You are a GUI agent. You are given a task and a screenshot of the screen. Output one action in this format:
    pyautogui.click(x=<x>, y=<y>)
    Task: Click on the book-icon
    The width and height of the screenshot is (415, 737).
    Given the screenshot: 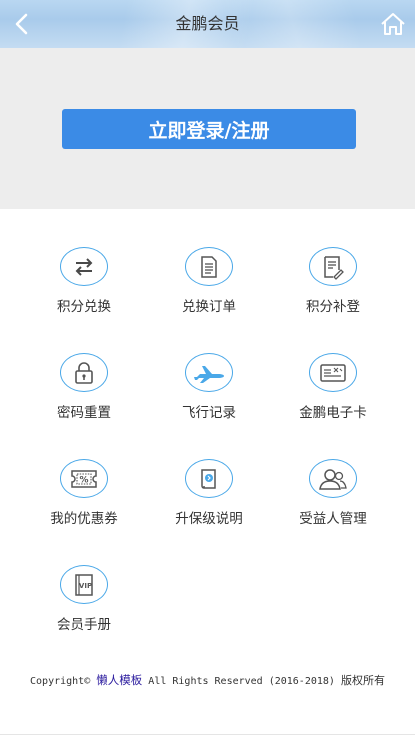 What is the action you would take?
    pyautogui.click(x=208, y=478)
    